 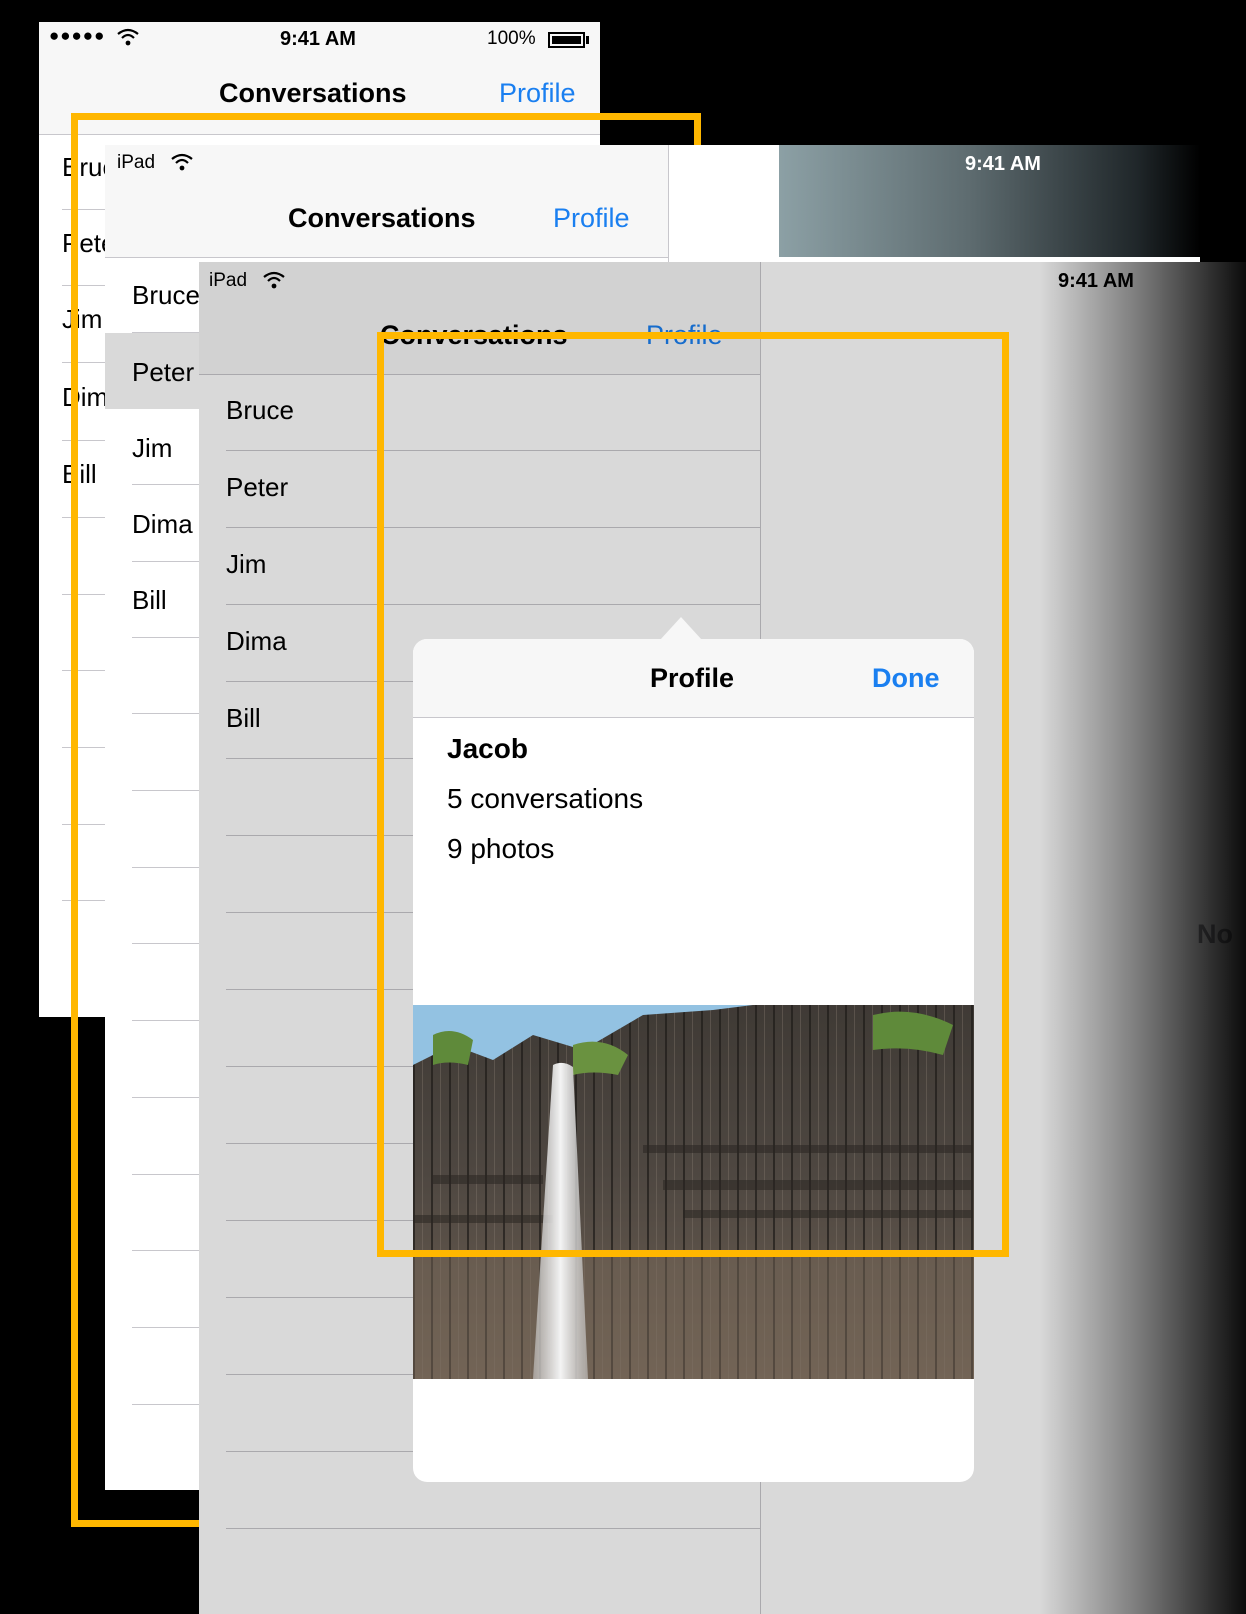 What do you see at coordinates (163, 372) in the screenshot?
I see `list-item-selected: Peter` at bounding box center [163, 372].